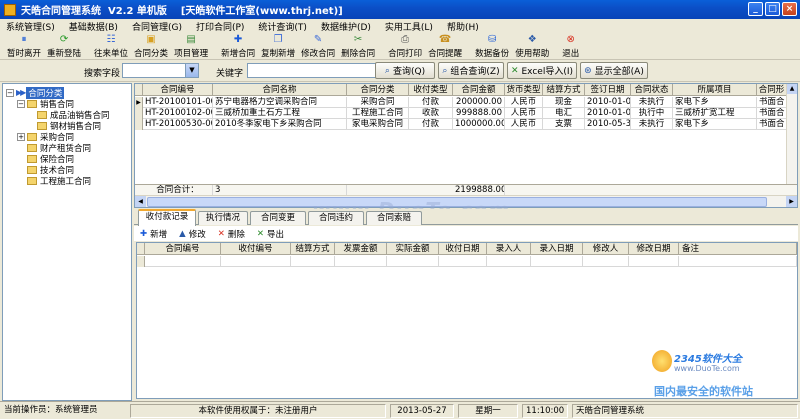 This screenshot has width=800, height=419. Describe the element at coordinates (223, 218) in the screenshot. I see `tab-execution: 执行情况` at that location.